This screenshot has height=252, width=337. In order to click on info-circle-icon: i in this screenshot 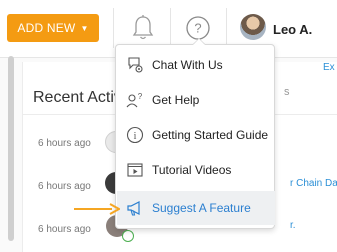, I will do `click(135, 135)`.